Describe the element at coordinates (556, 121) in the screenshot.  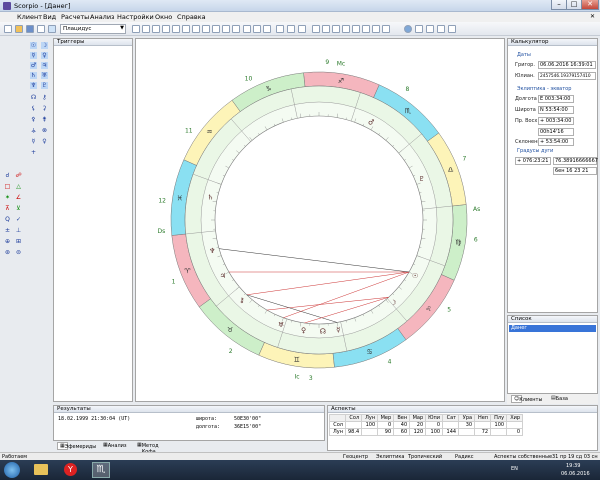
I see `ra-field: + 003:34:00` at that location.